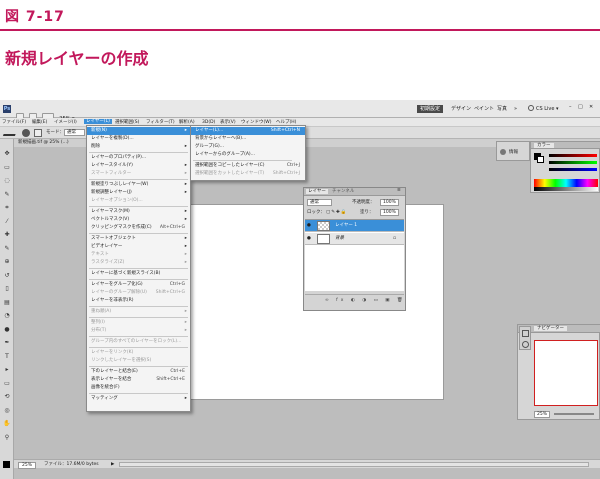 This screenshot has height=479, width=600. What do you see at coordinates (138, 293) in the screenshot?
I see `menu-item: レイヤーのグループ解除(U) Shift+Ctrl+G` at bounding box center [138, 293].